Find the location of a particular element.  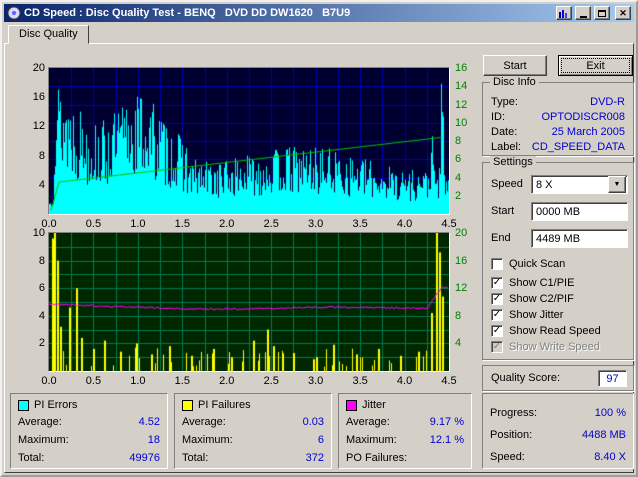

end-label: End is located at coordinates (501, 238).